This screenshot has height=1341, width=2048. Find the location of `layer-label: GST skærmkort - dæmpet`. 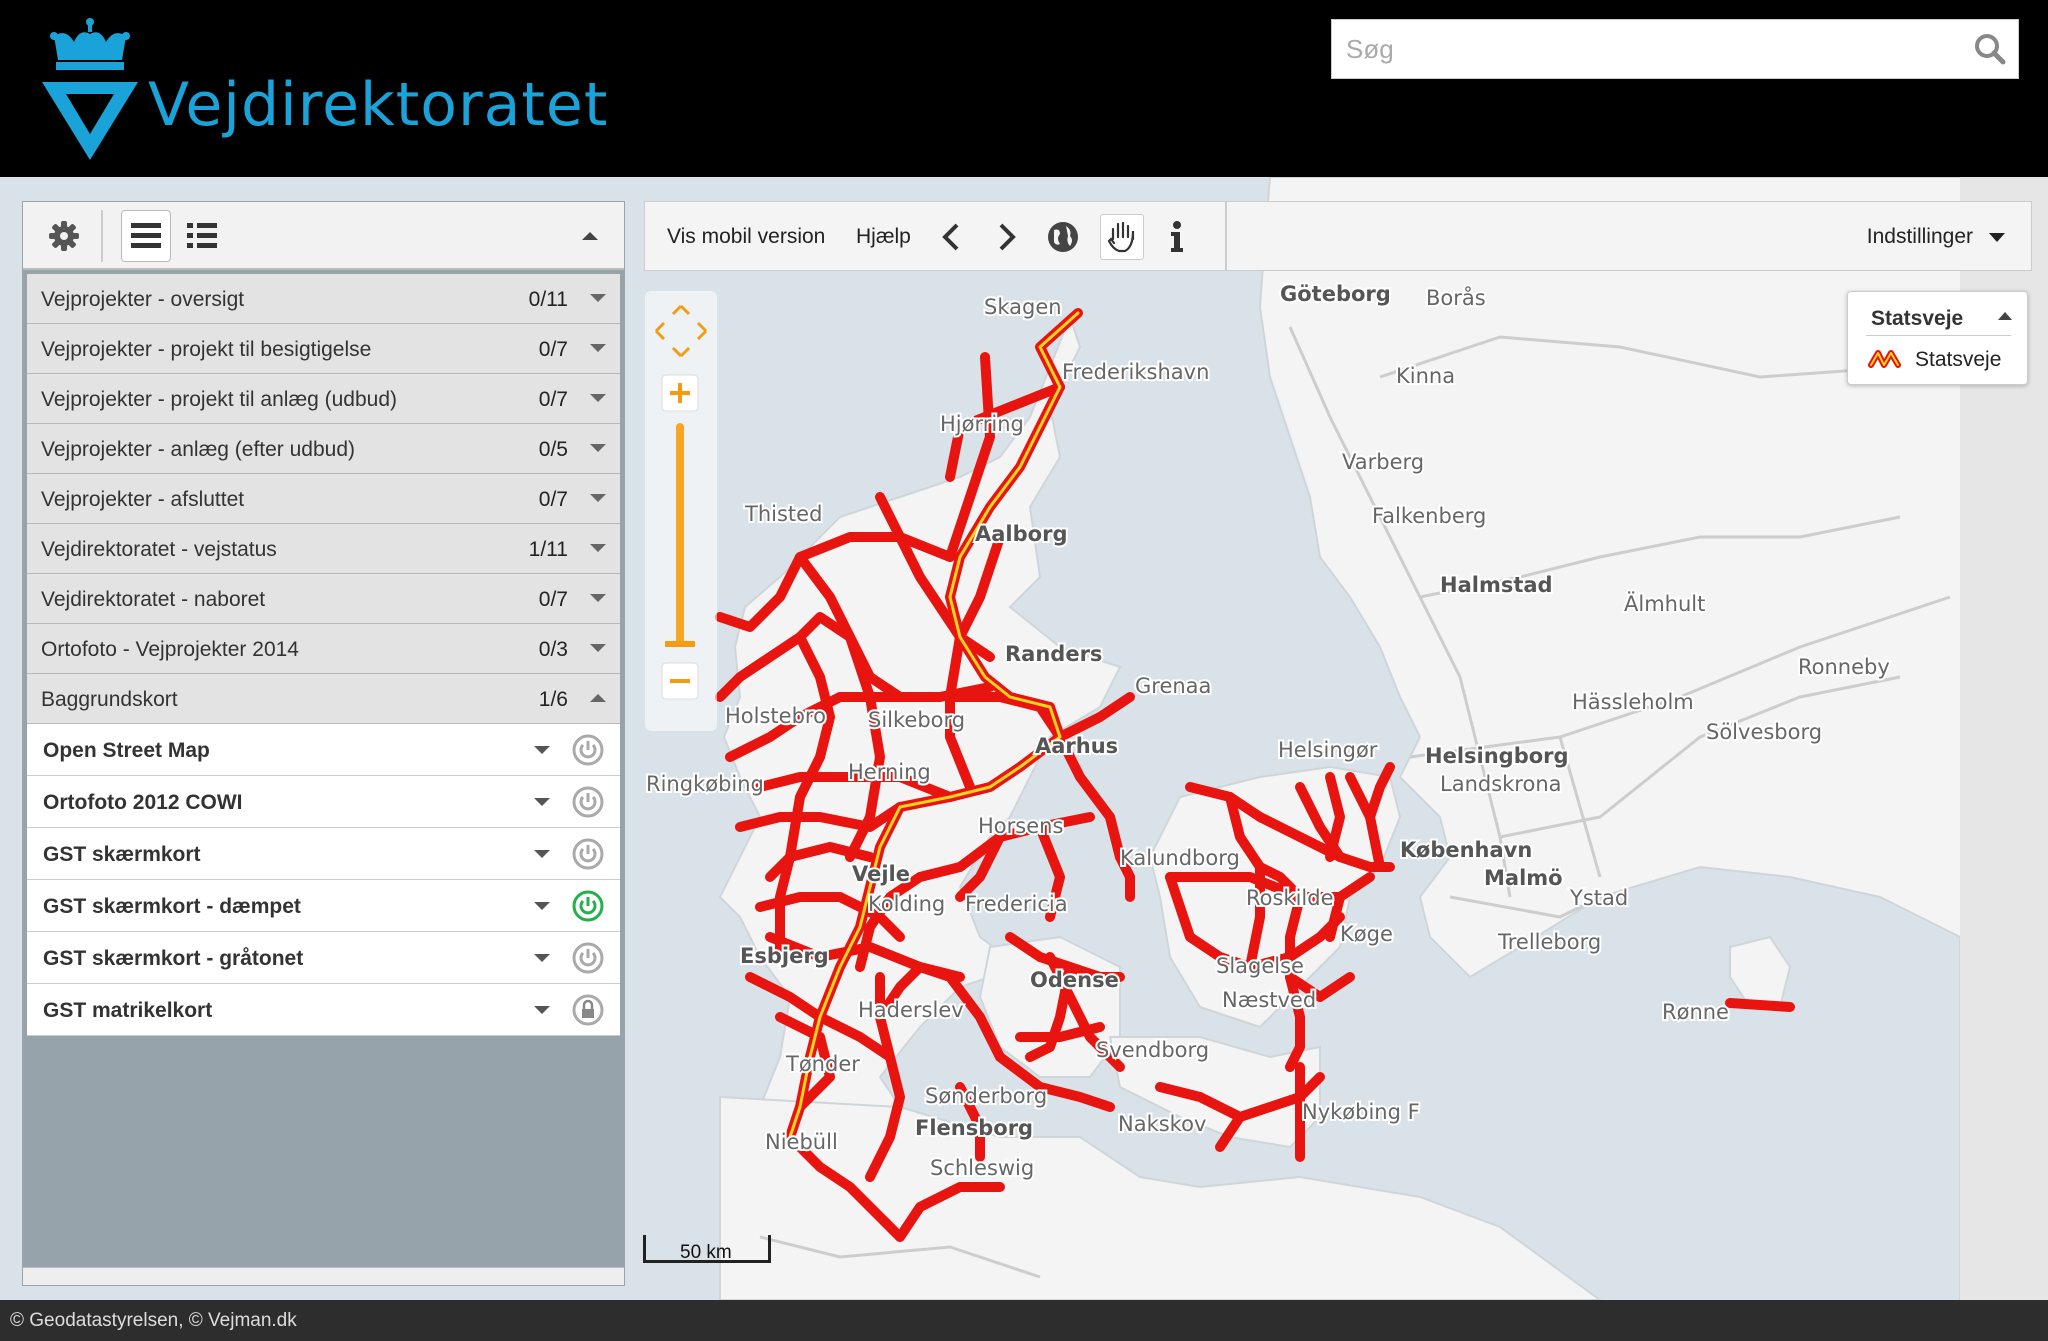

layer-label: GST skærmkort - dæmpet is located at coordinates (172, 906).